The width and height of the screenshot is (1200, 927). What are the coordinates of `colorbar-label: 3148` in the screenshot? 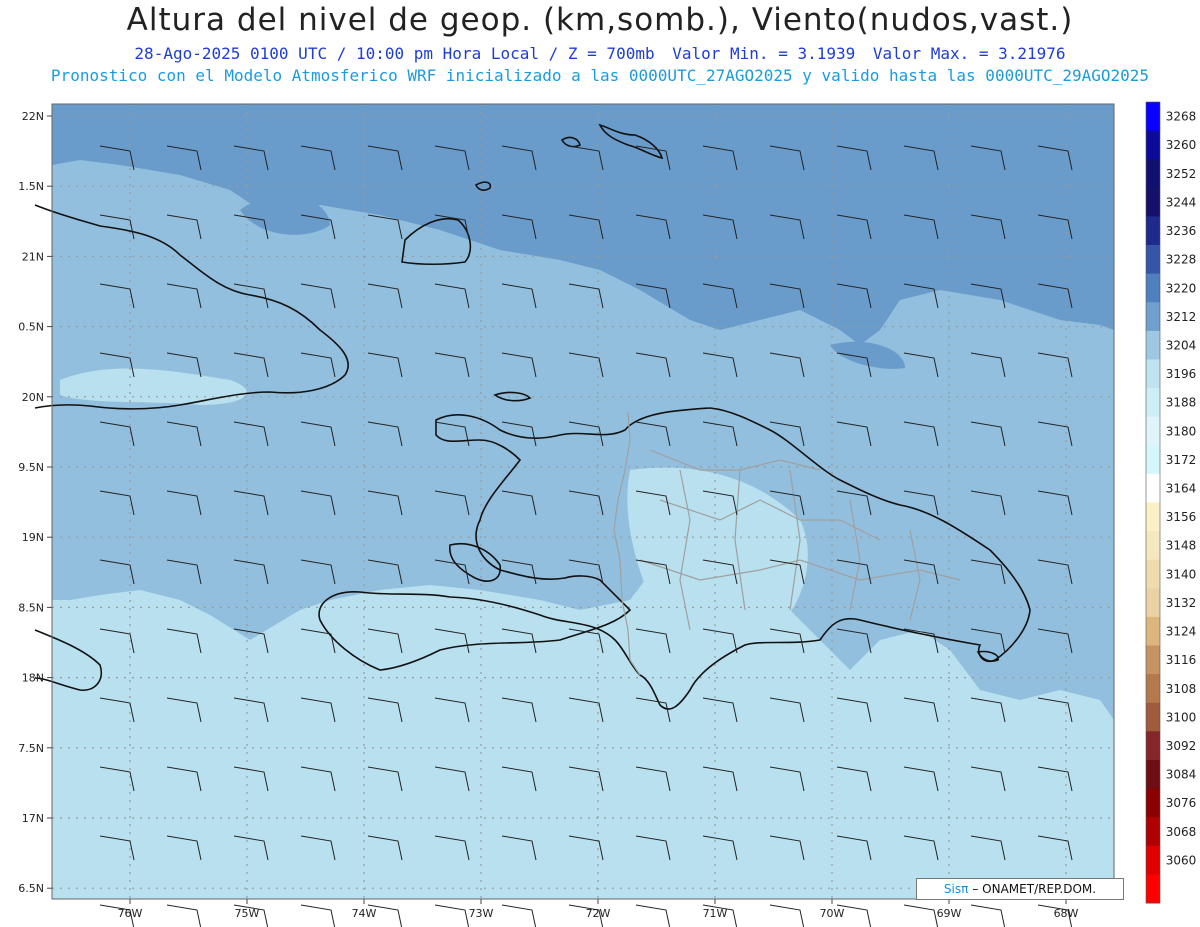 It's located at (1181, 546).